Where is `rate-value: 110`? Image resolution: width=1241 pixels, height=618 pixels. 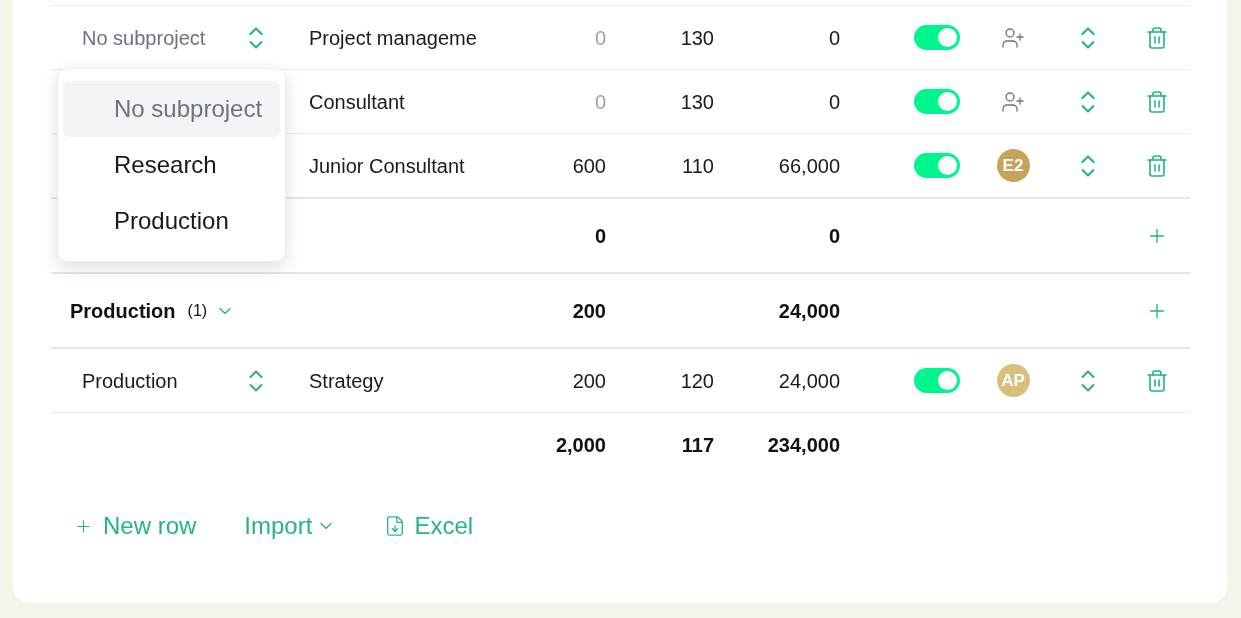
rate-value: 110 is located at coordinates (698, 165).